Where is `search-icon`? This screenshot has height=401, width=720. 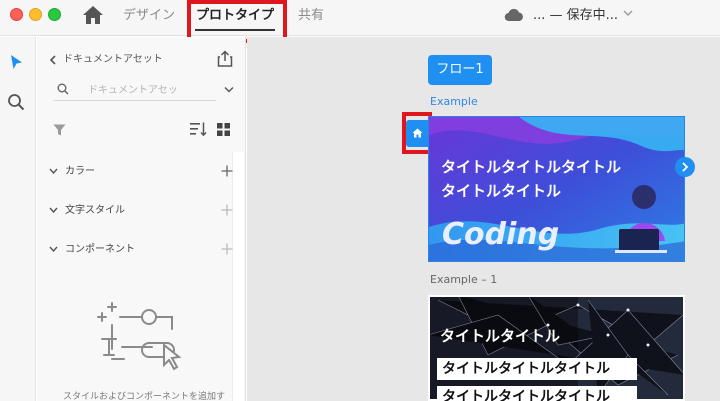
search-icon is located at coordinates (63, 89).